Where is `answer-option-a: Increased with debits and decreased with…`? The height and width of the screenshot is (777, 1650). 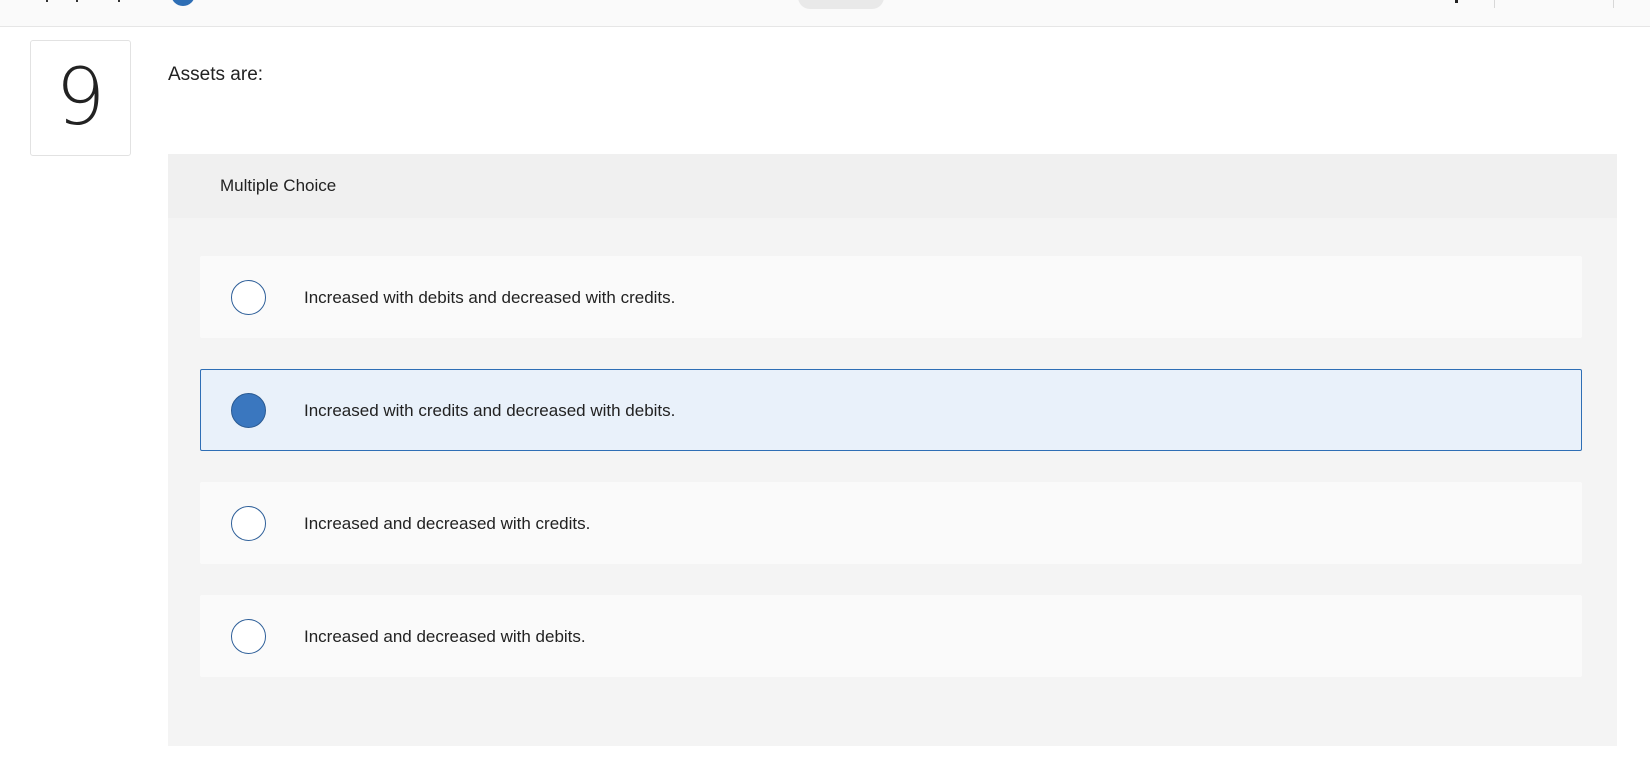
answer-option-a: Increased with debits and decreased with… is located at coordinates (891, 297).